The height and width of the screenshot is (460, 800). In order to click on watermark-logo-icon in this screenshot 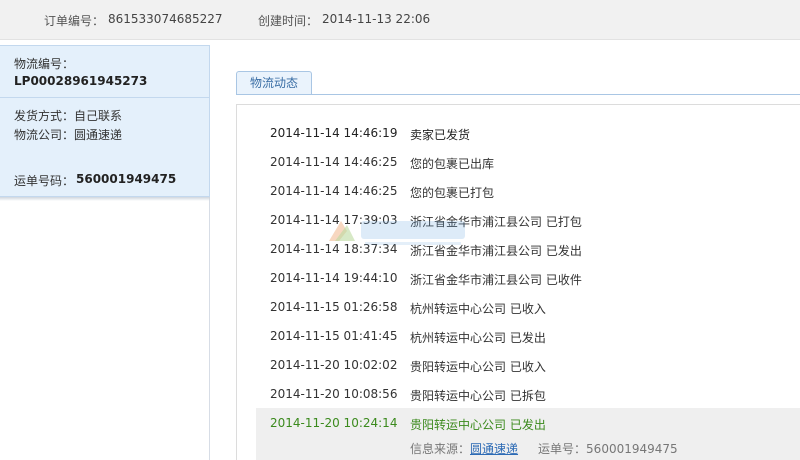, I will do `click(397, 233)`.